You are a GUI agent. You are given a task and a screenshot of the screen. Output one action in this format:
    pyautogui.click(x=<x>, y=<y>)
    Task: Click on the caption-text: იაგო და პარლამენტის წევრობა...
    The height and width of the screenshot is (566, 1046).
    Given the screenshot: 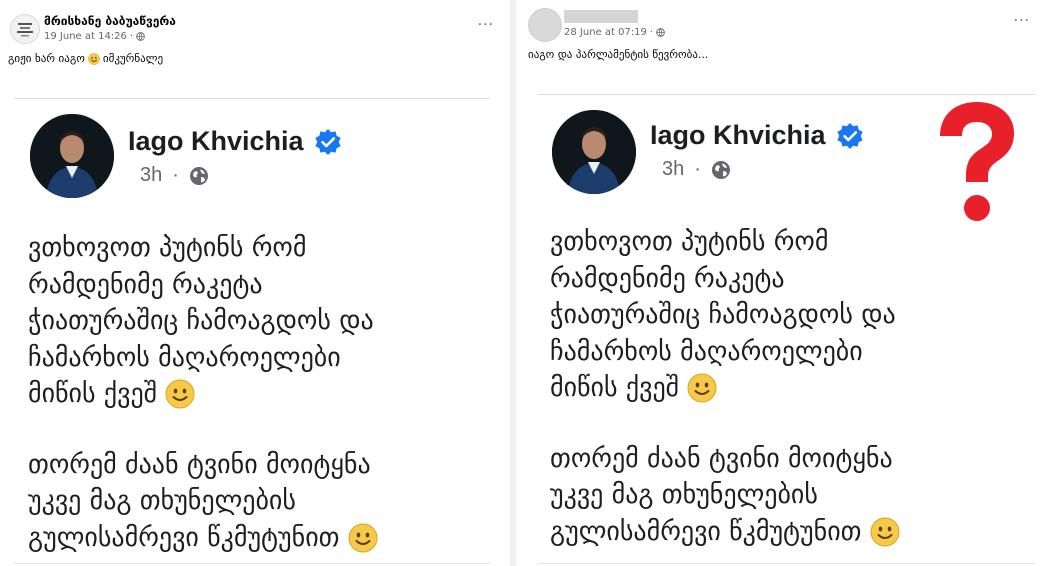 What is the action you would take?
    pyautogui.click(x=618, y=54)
    